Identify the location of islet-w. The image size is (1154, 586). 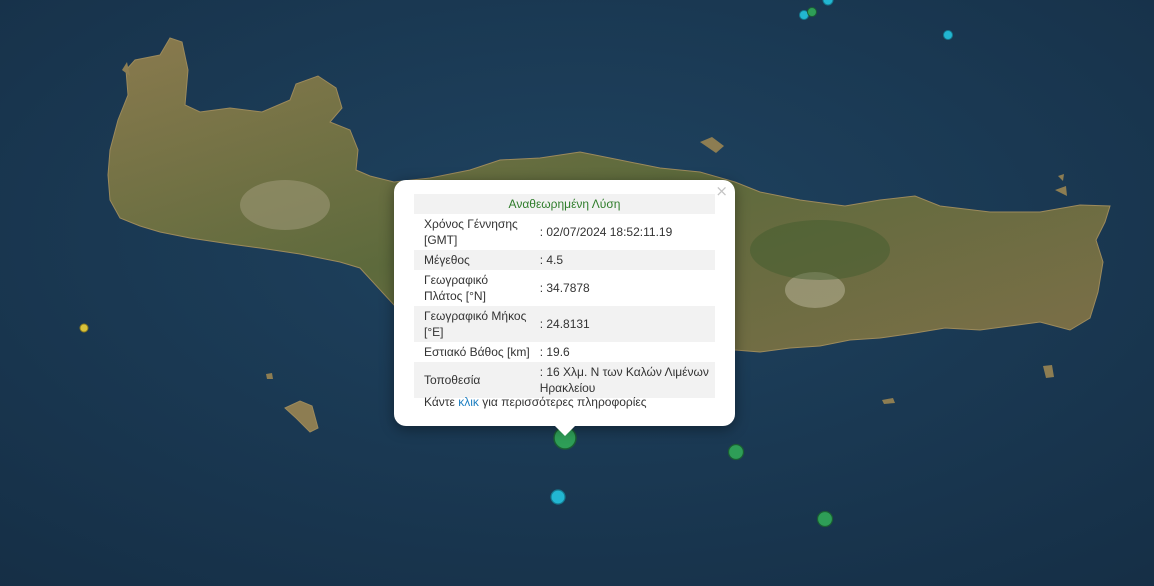
(269, 376).